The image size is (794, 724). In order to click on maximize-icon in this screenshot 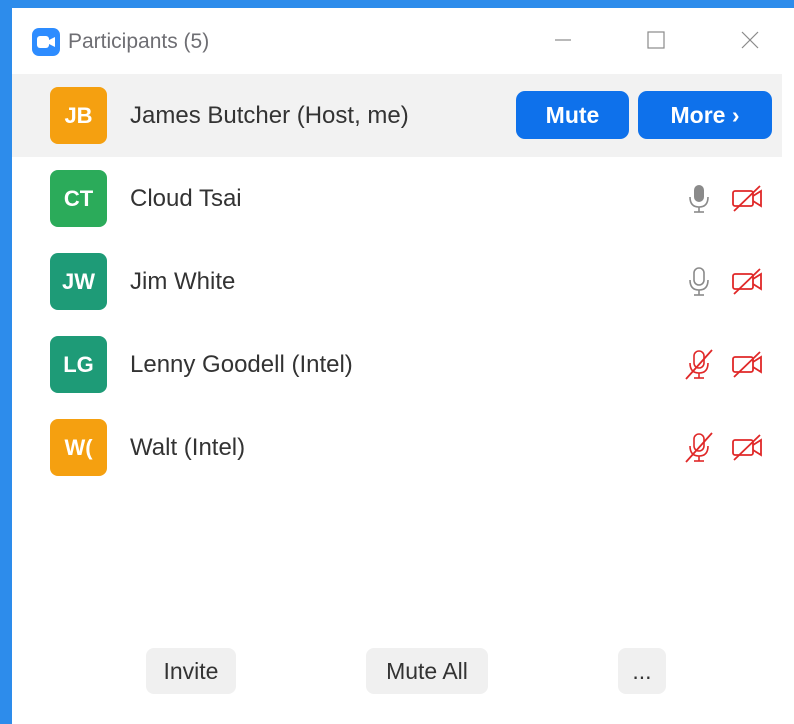, I will do `click(656, 40)`.